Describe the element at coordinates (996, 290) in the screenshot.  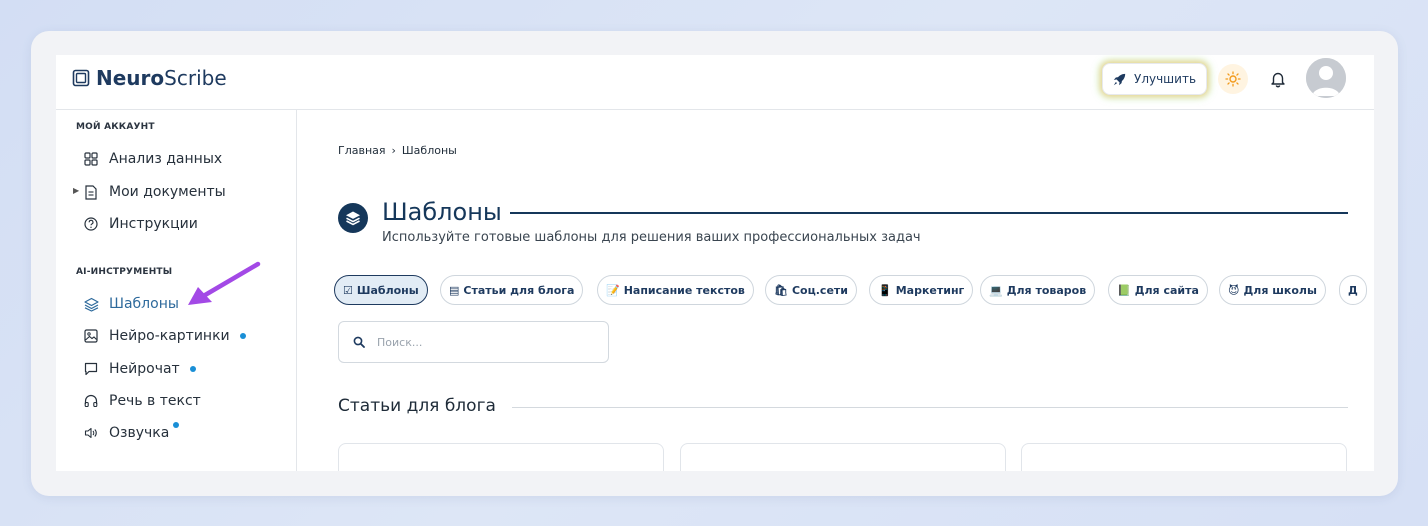
I see `laptop-icon: 💻` at that location.